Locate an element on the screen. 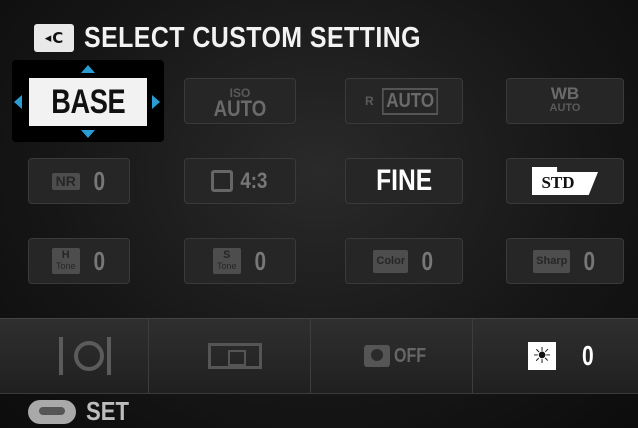 This screenshot has width=638, height=428. size-icon is located at coordinates (221, 181).